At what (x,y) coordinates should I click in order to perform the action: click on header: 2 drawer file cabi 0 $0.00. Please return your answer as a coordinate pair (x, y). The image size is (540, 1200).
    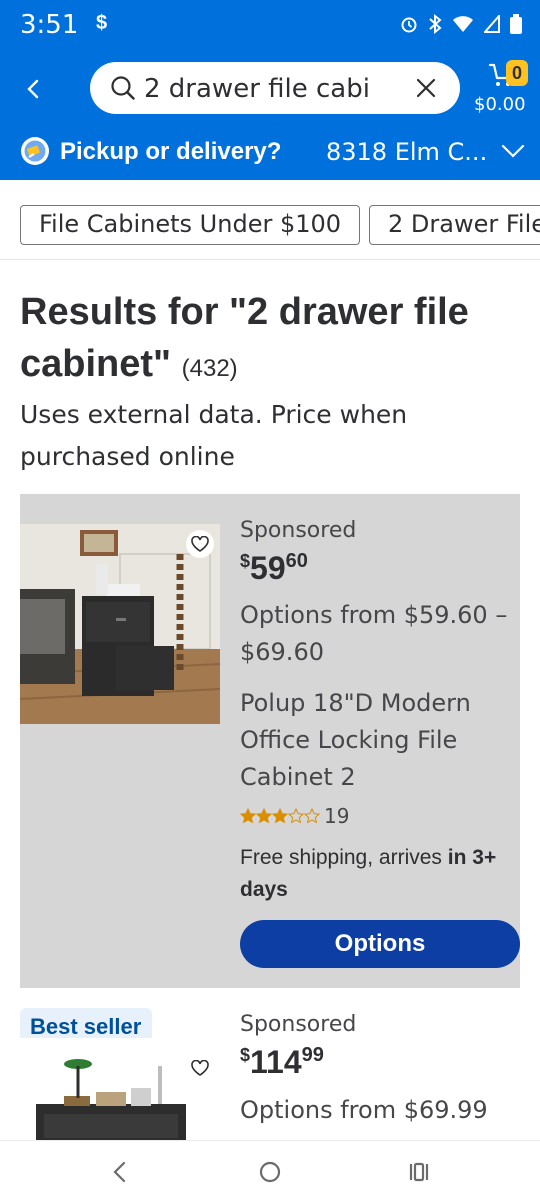
    Looking at the image, I should click on (270, 88).